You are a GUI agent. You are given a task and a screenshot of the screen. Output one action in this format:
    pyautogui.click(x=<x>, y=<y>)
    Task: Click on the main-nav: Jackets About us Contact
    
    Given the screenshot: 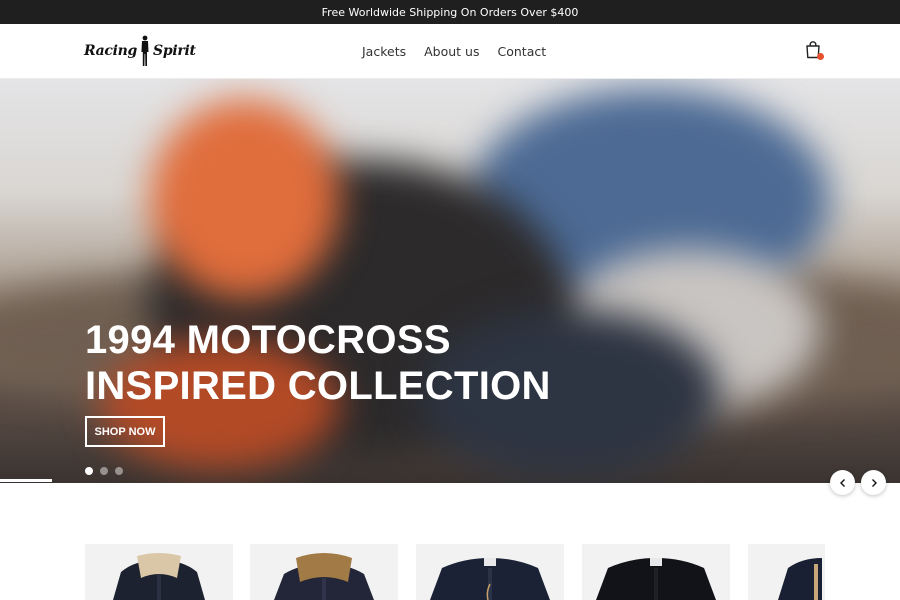 What is the action you would take?
    pyautogui.click(x=454, y=51)
    